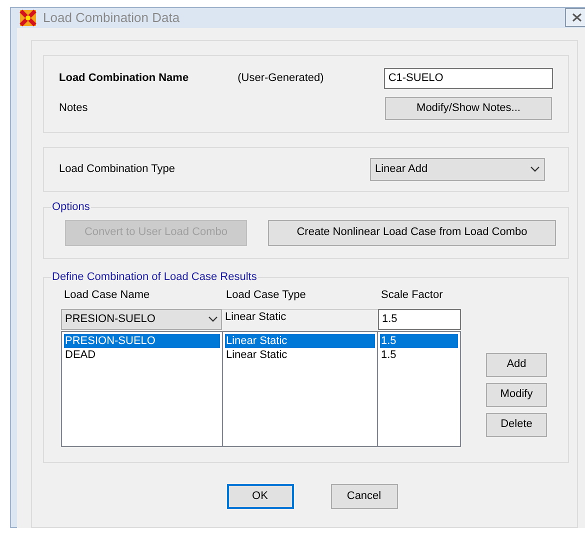 The width and height of the screenshot is (585, 533). I want to click on field-label: Load Combination Name, so click(124, 78).